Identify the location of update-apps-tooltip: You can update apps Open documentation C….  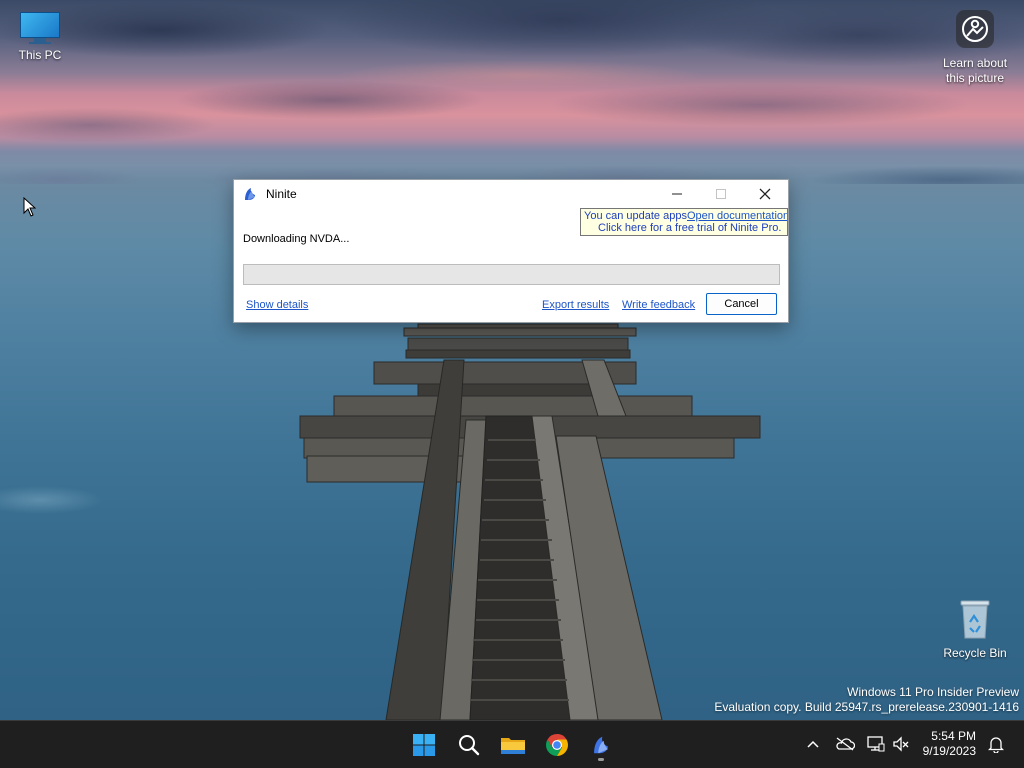
(684, 222).